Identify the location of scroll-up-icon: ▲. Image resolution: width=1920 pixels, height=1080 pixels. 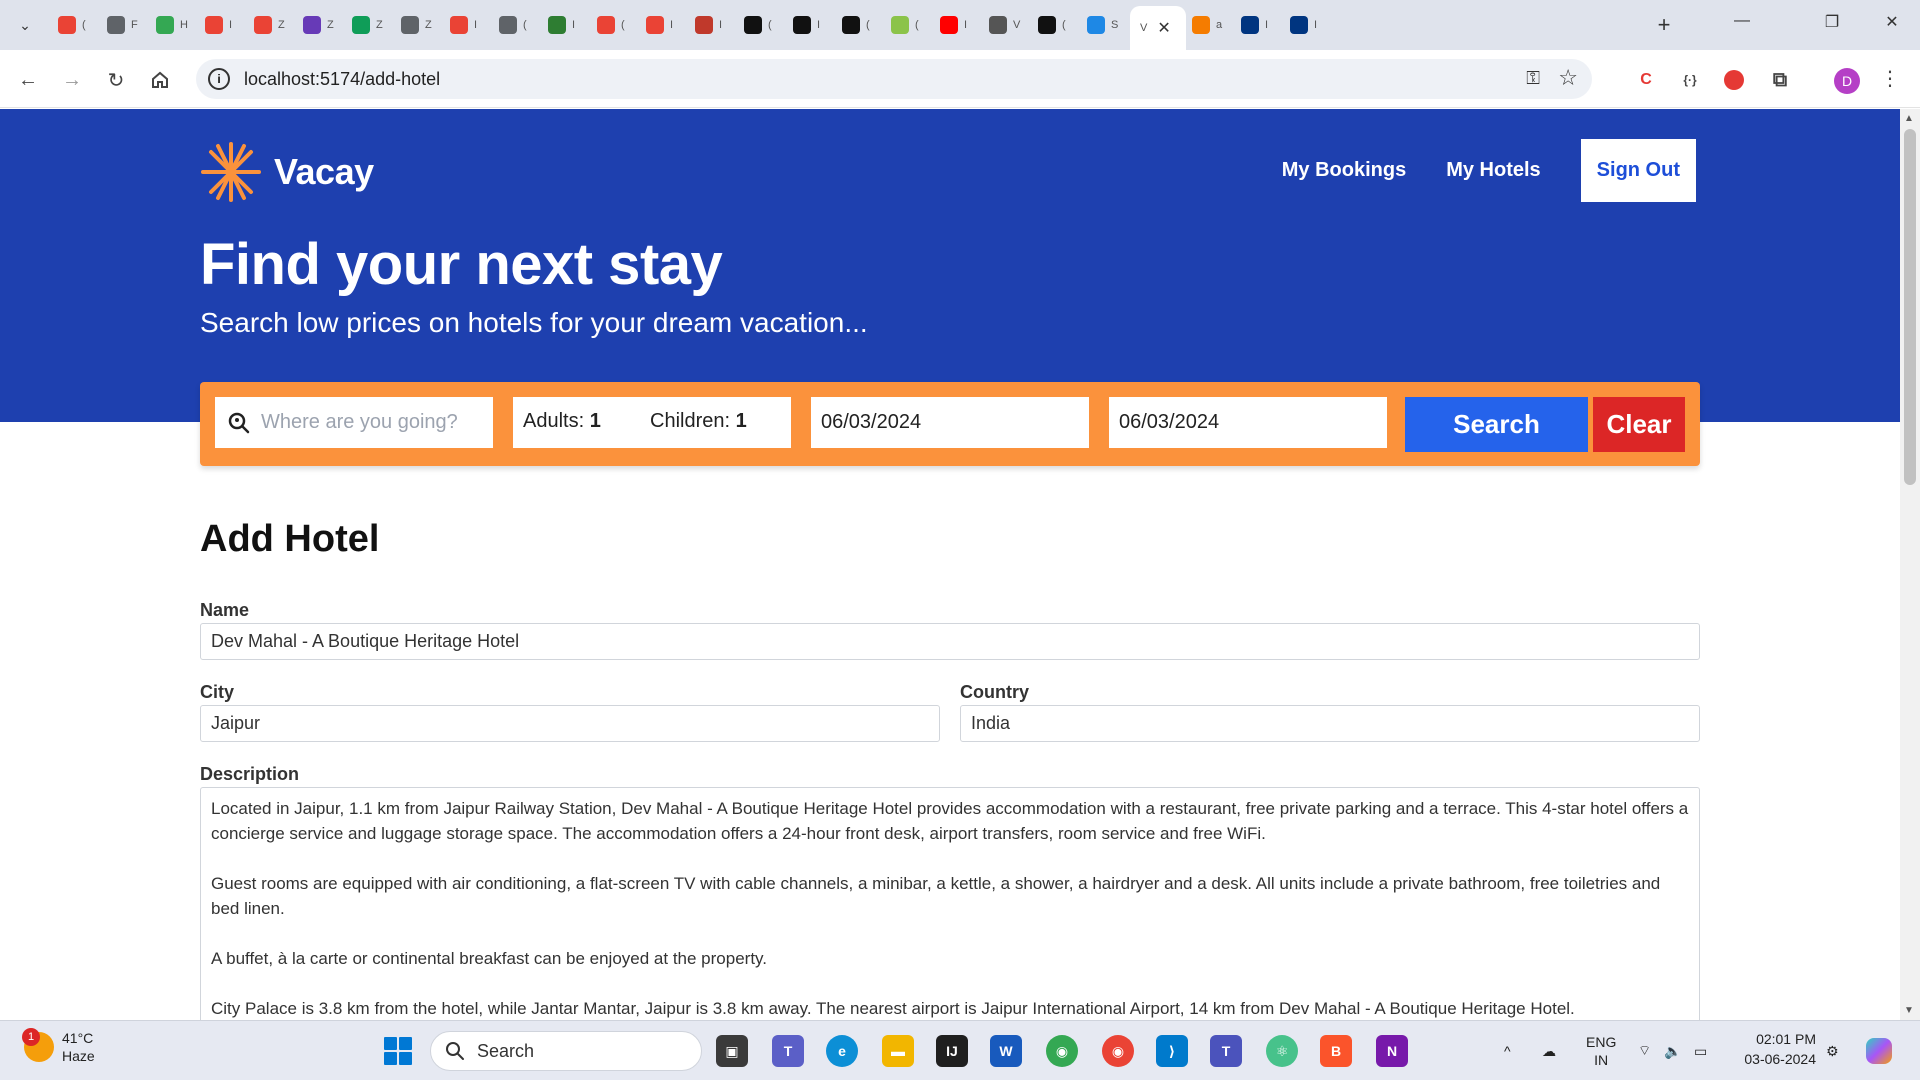
(1909, 118).